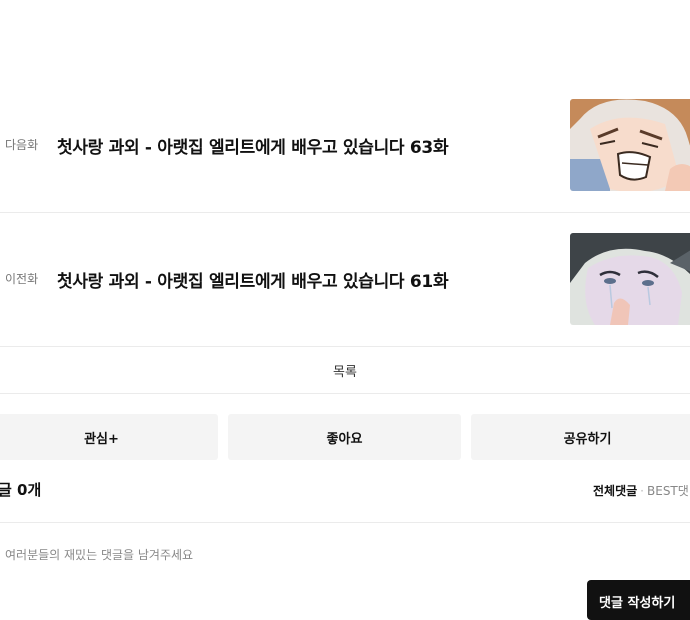  I want to click on comment-count: 글 0개, so click(21, 490).